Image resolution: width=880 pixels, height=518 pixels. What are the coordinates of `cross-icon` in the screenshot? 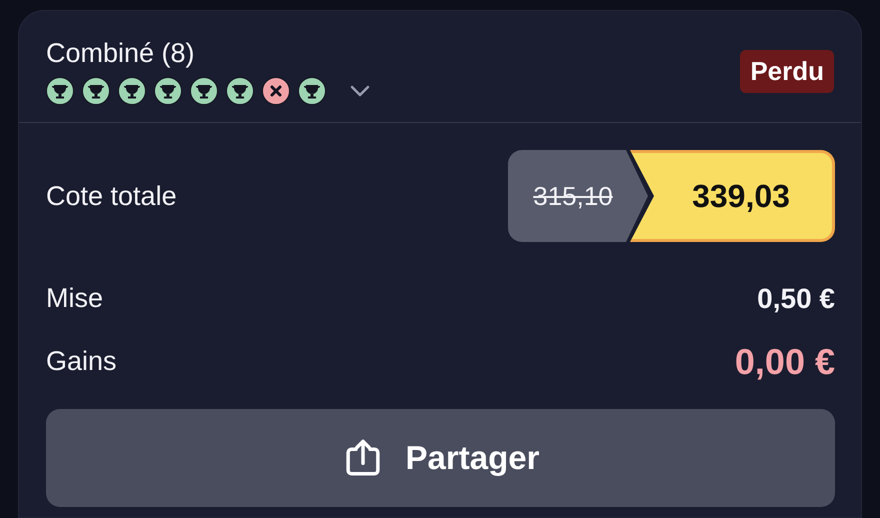 It's located at (276, 91).